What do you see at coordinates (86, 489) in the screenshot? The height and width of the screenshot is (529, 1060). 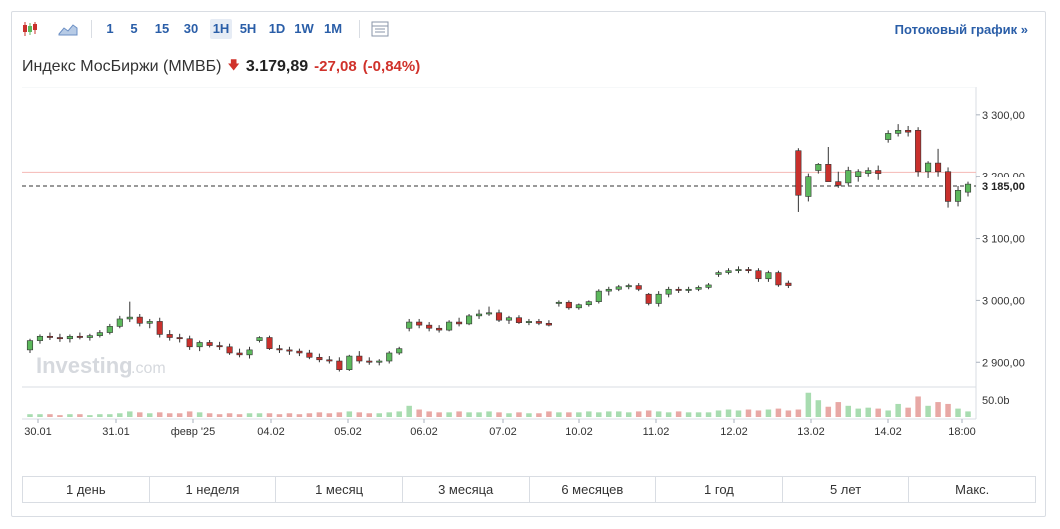 I see `range-button: 1 день` at bounding box center [86, 489].